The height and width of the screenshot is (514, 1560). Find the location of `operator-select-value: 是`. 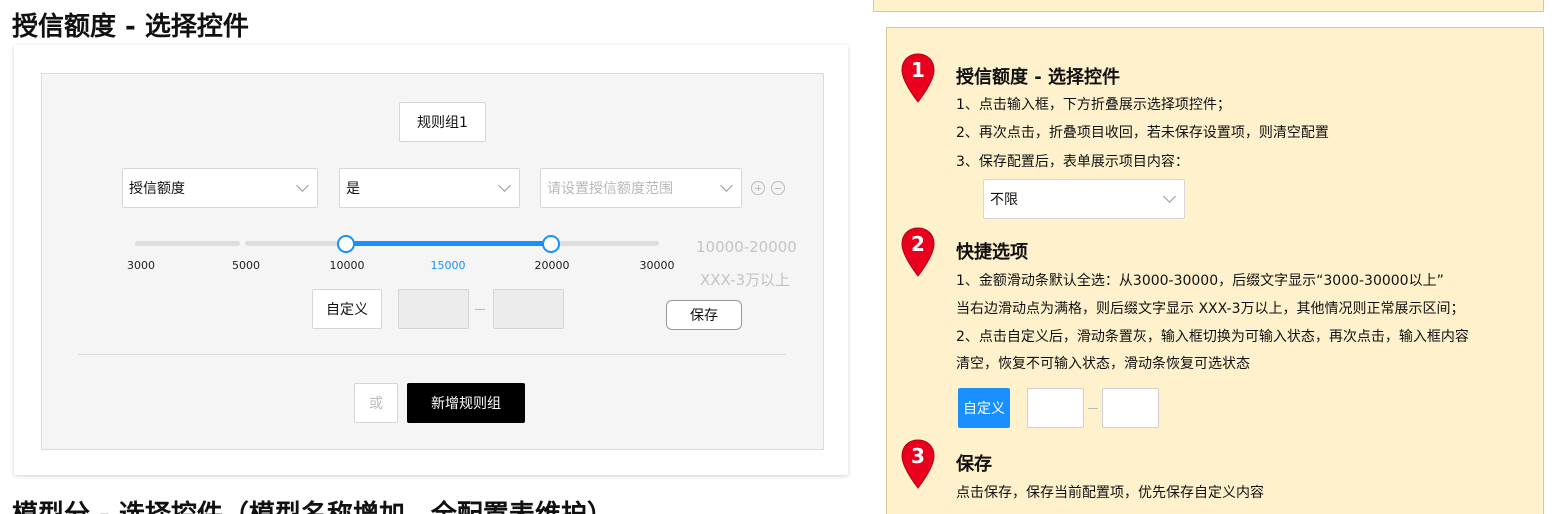

operator-select-value: 是 is located at coordinates (353, 189).